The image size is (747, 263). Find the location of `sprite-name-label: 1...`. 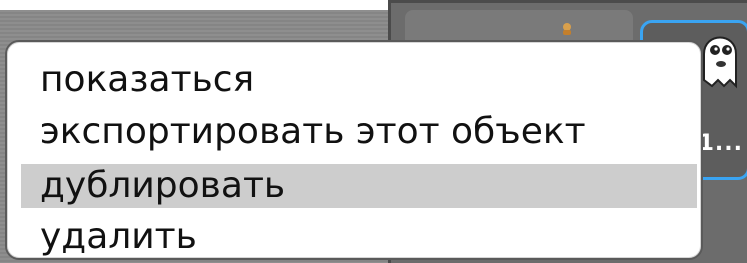

sprite-name-label: 1... is located at coordinates (720, 143).